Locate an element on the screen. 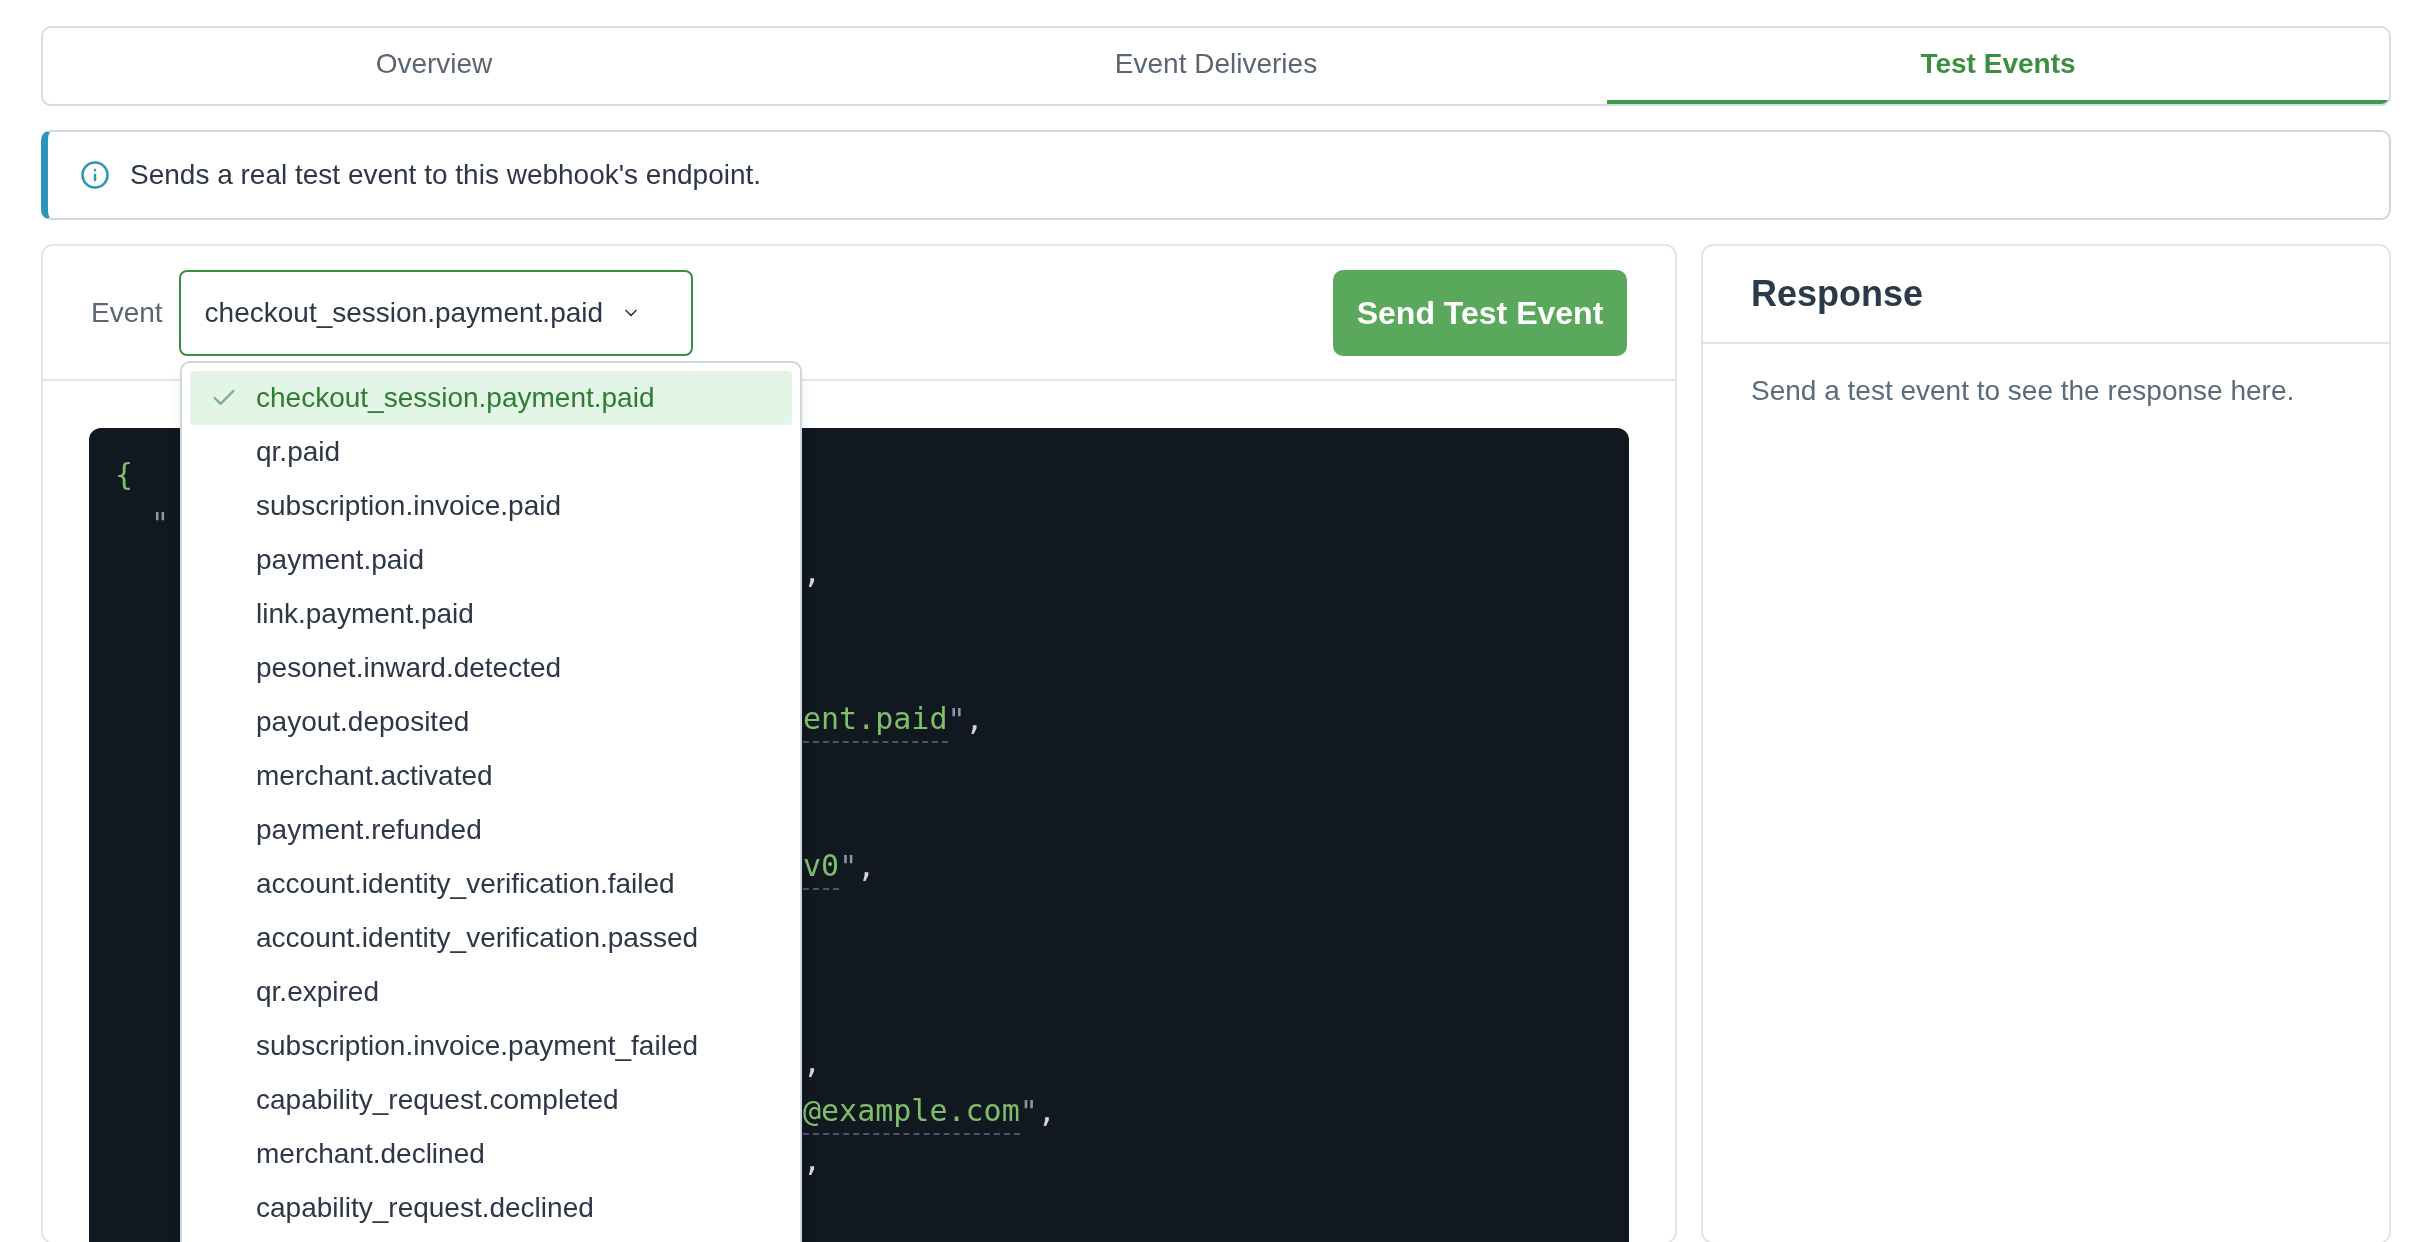 This screenshot has height=1242, width=2428. dropdown-option: subscription.invoice.paid is located at coordinates (491, 506).